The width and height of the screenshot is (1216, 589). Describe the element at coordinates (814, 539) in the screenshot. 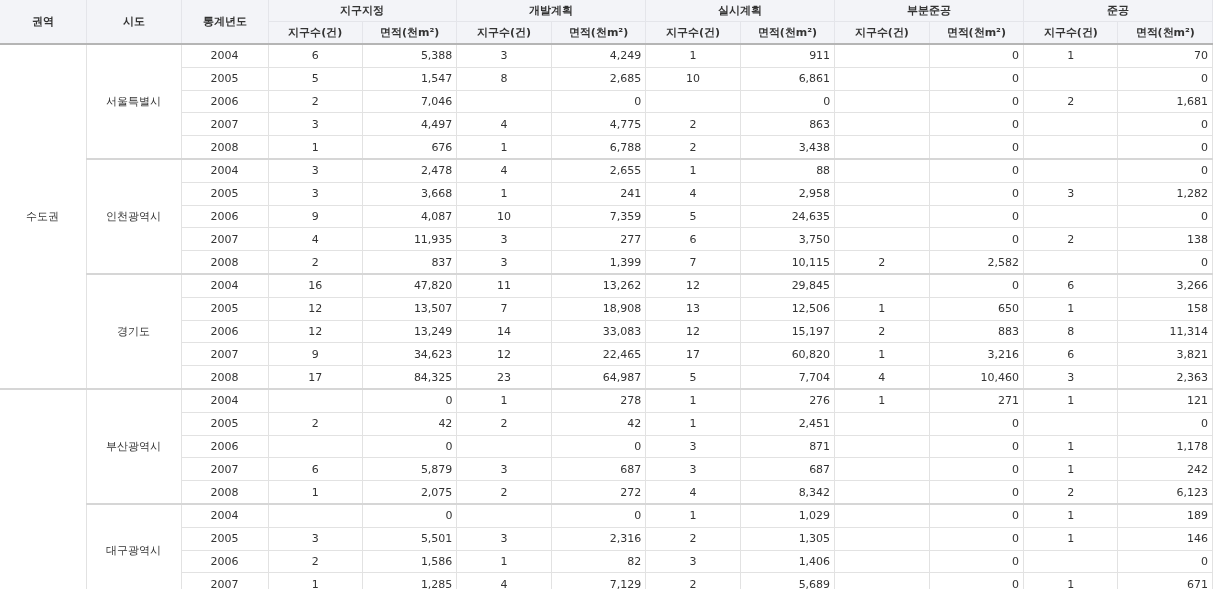

I see `table-cell: 1,305` at that location.